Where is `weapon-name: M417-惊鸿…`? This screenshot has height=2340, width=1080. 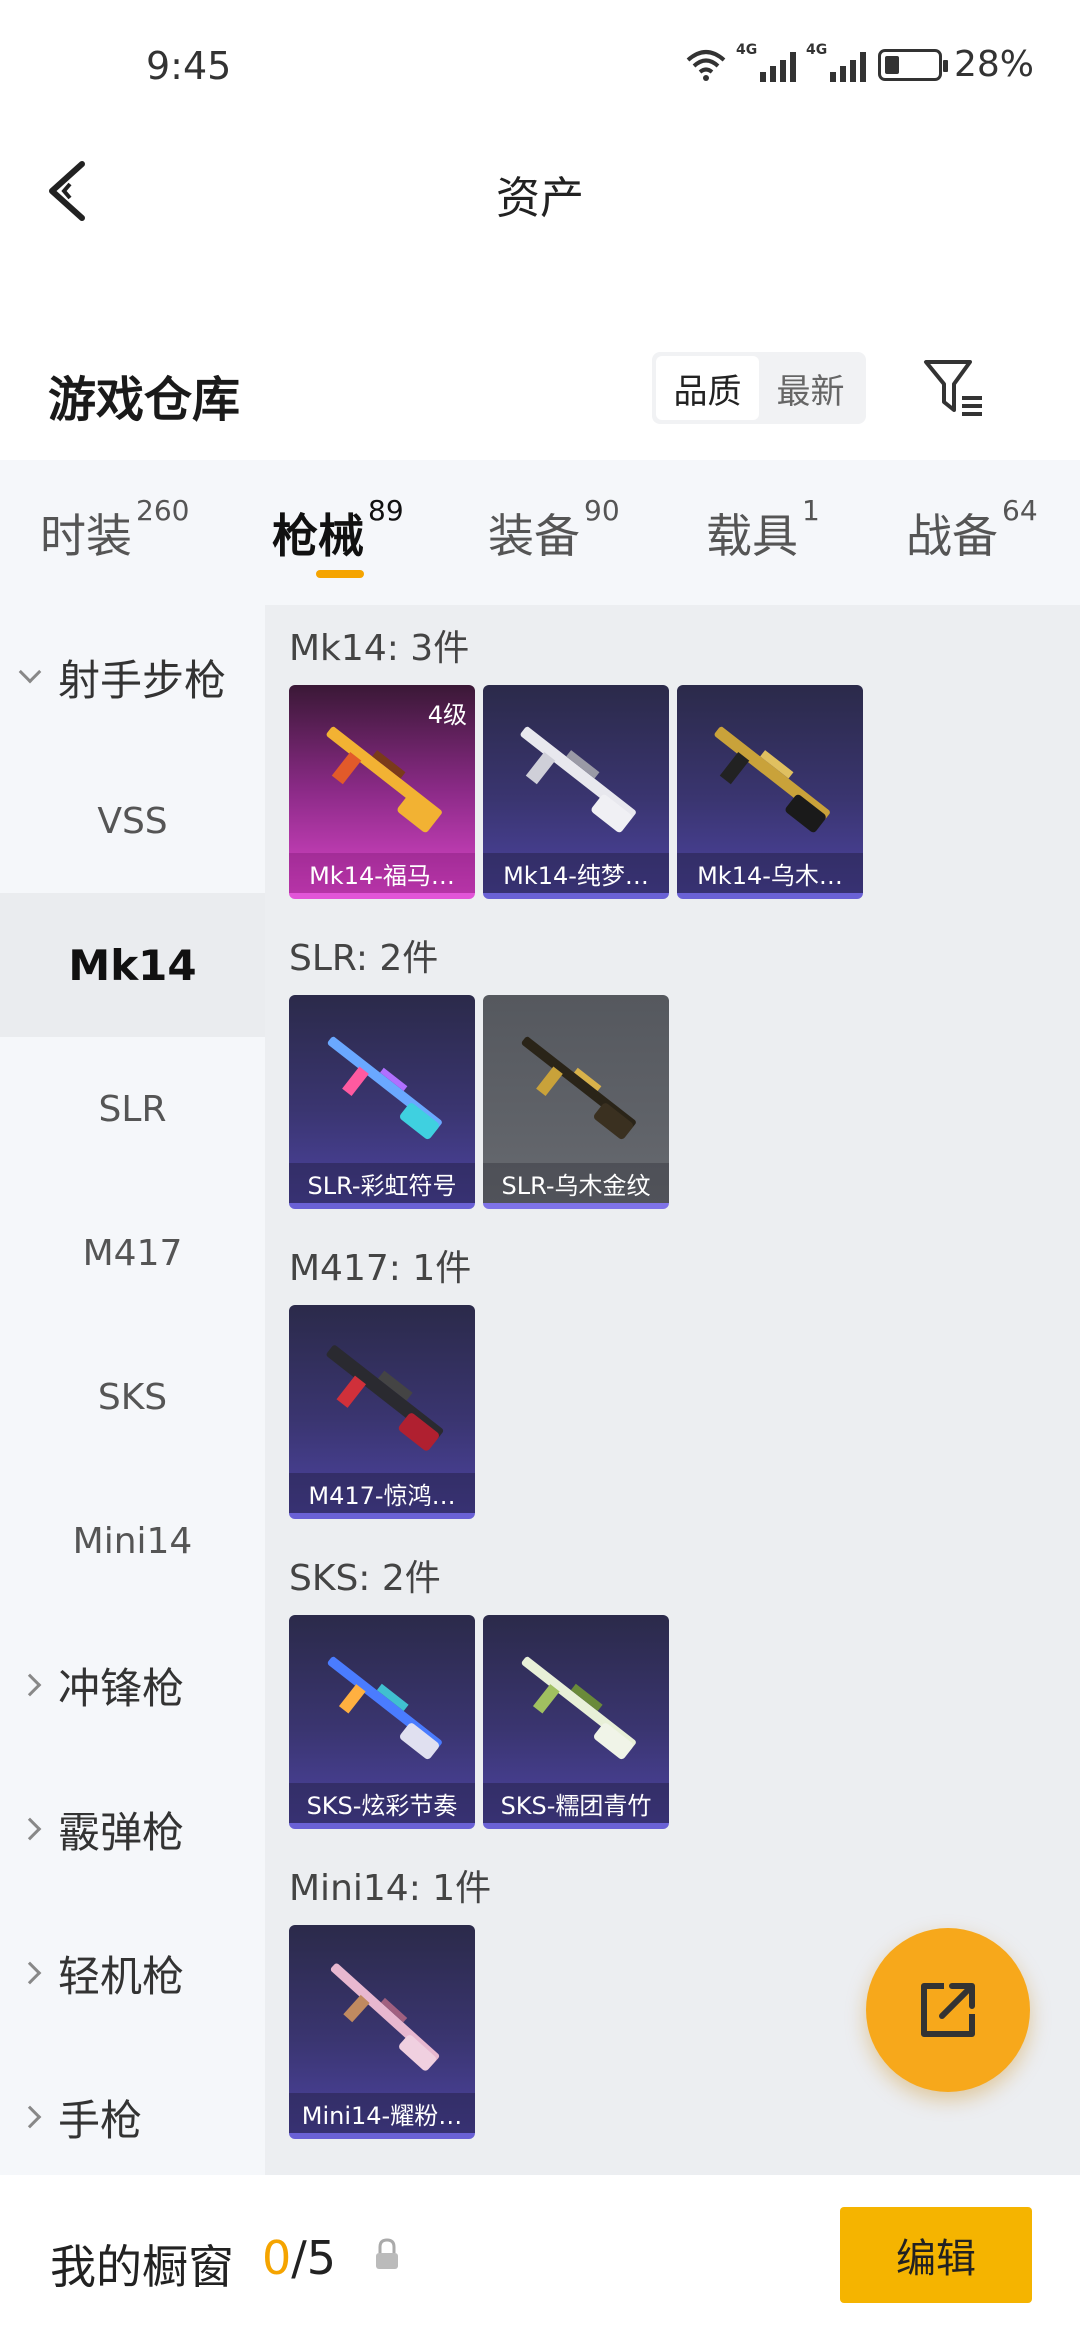 weapon-name: M417-惊鸿… is located at coordinates (382, 1493).